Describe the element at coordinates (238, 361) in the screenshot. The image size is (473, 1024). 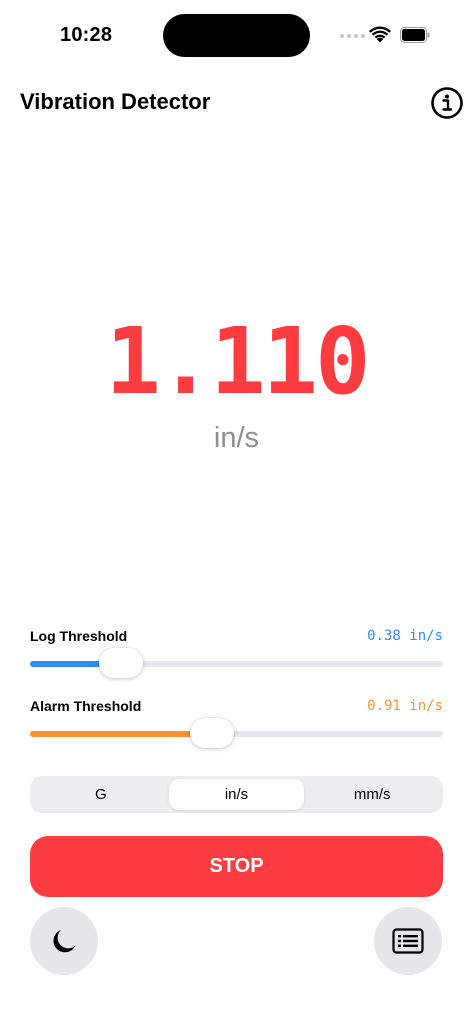
I see `vibration-reading: 1.110` at that location.